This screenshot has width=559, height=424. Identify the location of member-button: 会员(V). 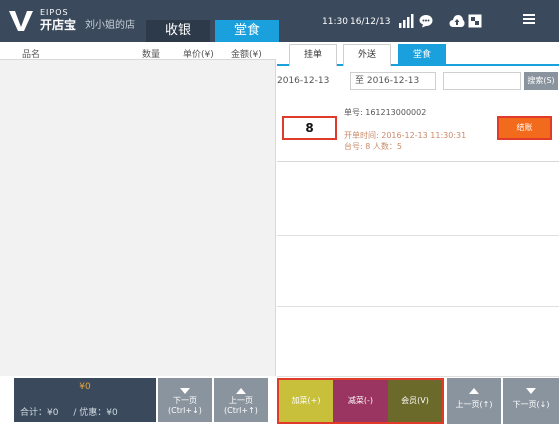
(415, 401).